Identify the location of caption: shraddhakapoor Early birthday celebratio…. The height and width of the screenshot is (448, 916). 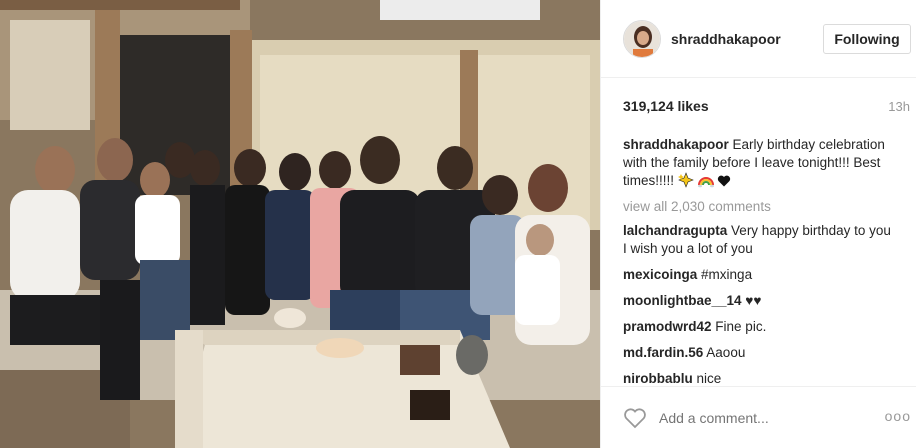
(759, 163).